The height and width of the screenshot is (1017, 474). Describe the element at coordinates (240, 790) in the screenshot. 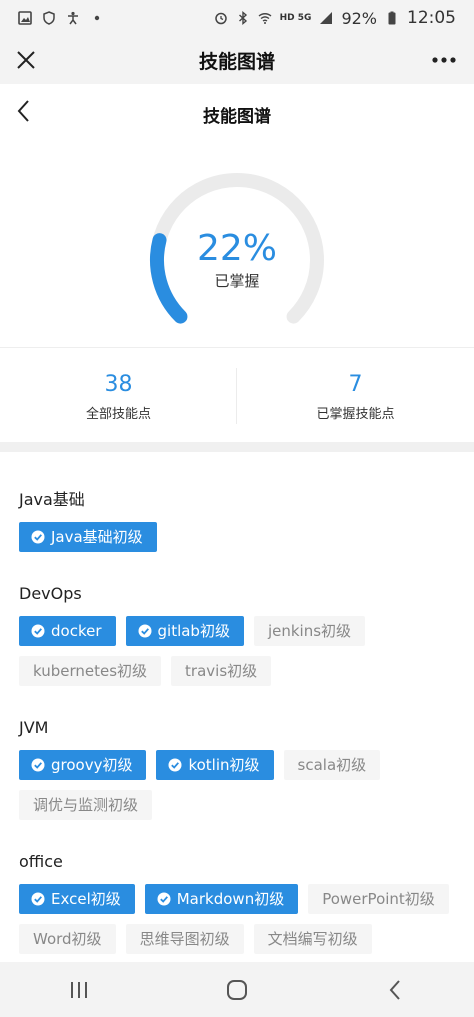

I see `skill-tag-list: groovy初级 kotlin初级 scala初级调优与监测初级` at that location.